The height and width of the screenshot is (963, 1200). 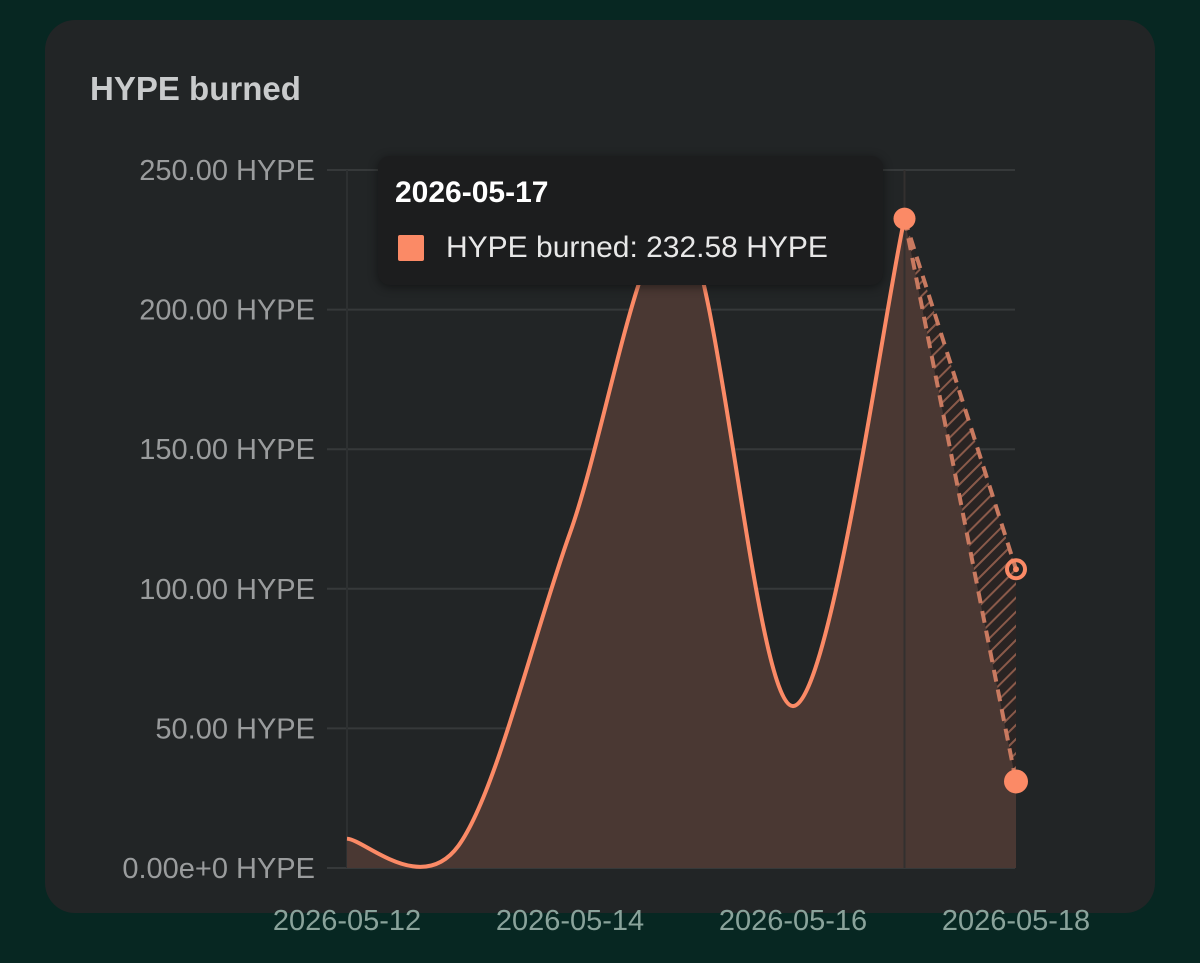 I want to click on chart-tooltip: 2026-05-17 HYPE burned: 232.58 HYPE, so click(x=630, y=220).